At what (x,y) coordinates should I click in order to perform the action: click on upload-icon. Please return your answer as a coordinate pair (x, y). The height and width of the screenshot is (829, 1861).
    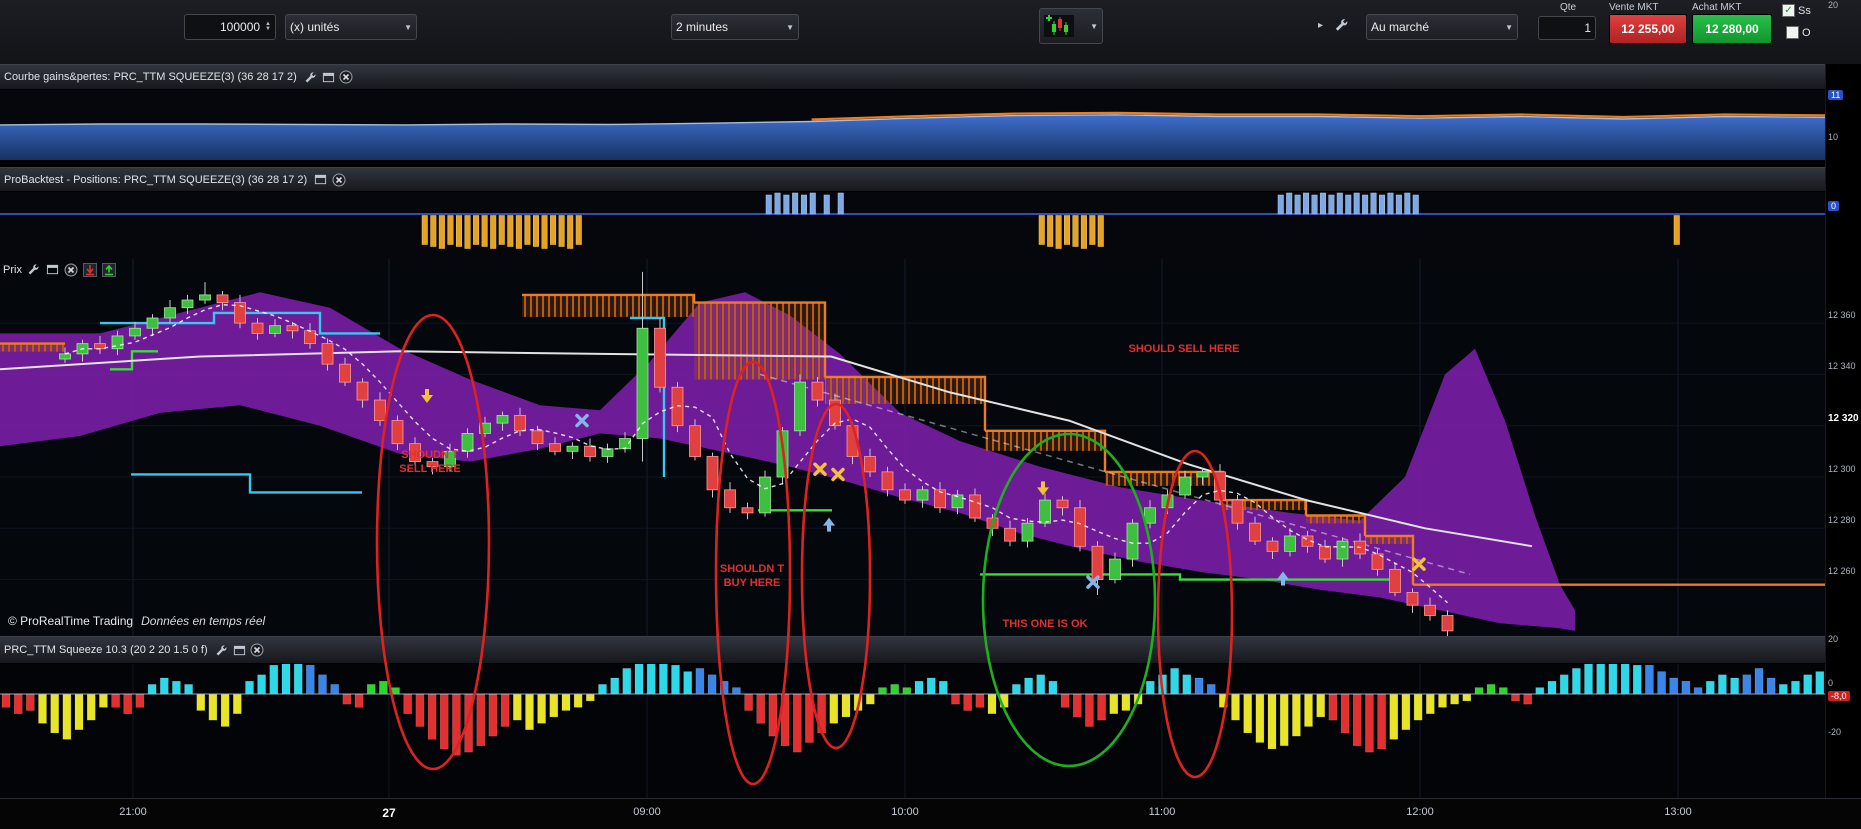
    Looking at the image, I should click on (109, 269).